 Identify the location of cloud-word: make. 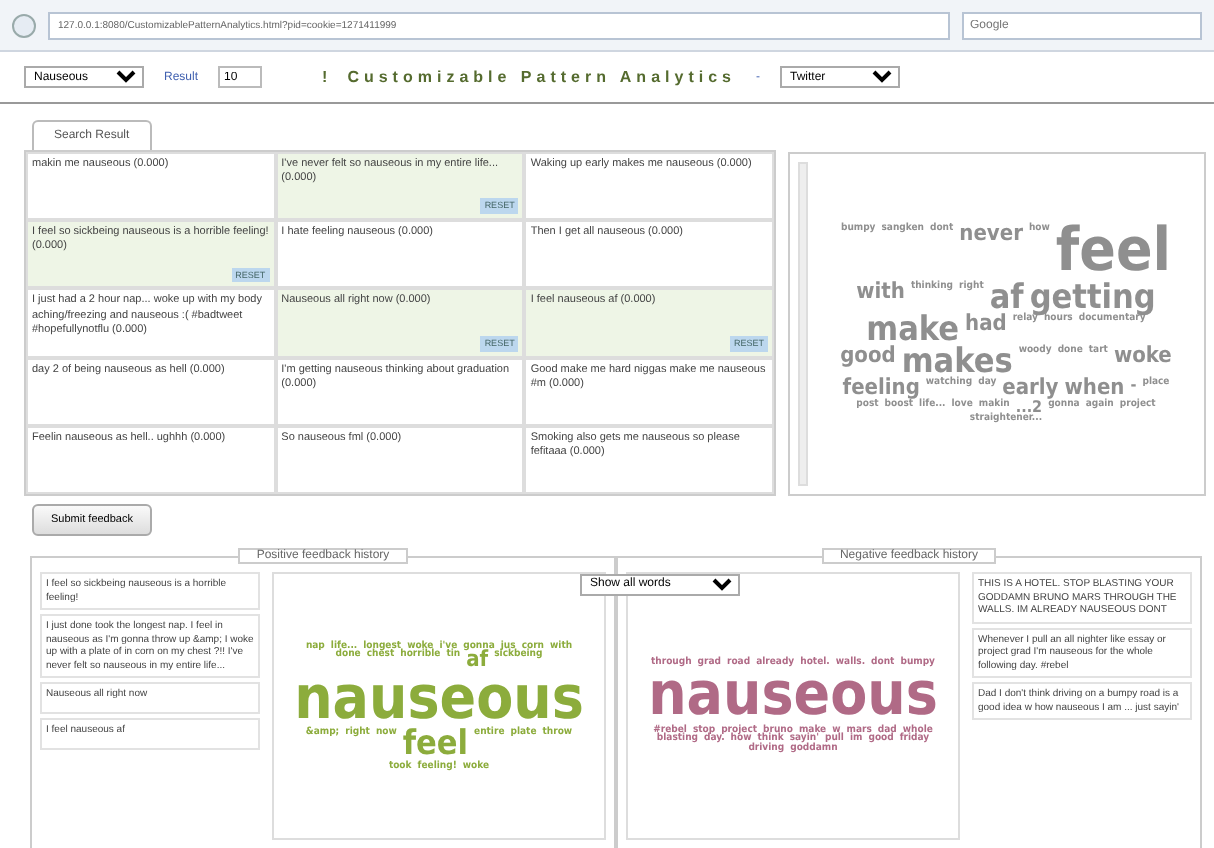
(913, 329).